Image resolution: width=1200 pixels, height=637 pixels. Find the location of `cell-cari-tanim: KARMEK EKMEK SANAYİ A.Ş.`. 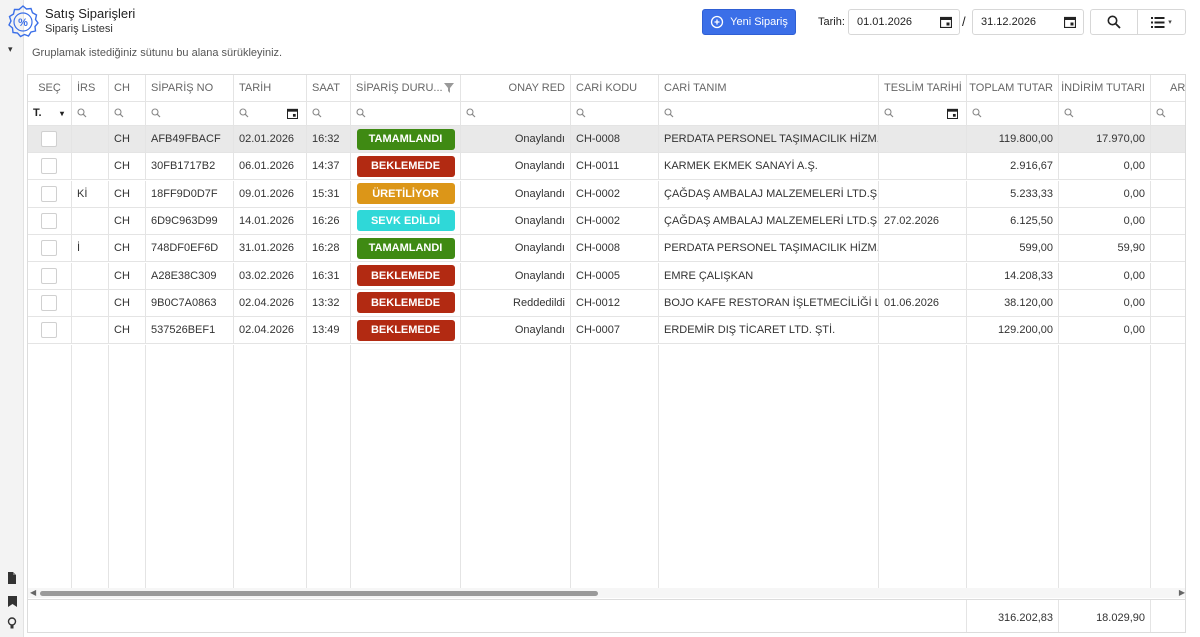

cell-cari-tanim: KARMEK EKMEK SANAYİ A.Ş. is located at coordinates (769, 166).